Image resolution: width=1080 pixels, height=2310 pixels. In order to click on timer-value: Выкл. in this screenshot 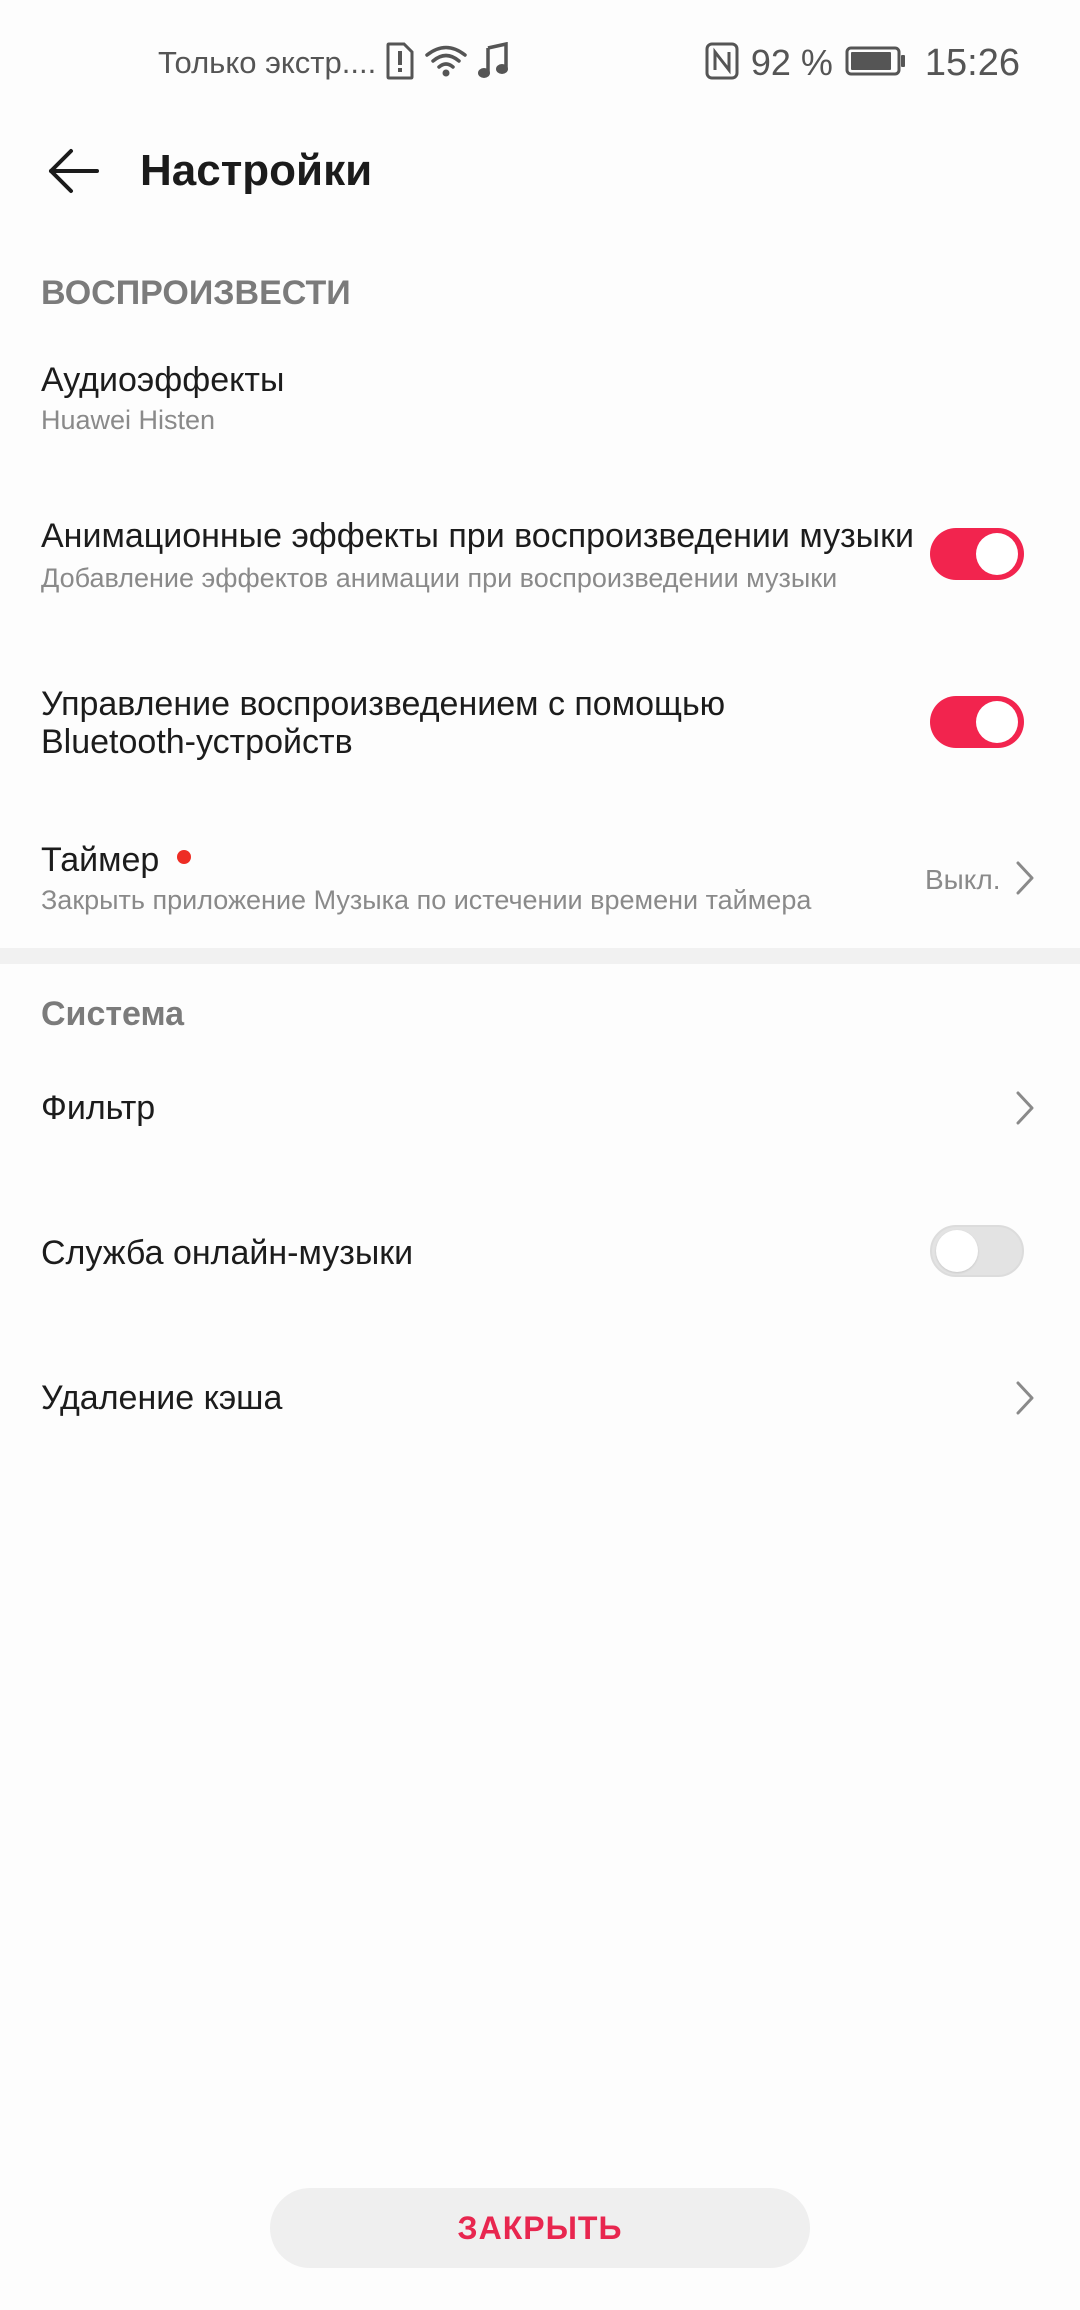, I will do `click(963, 879)`.